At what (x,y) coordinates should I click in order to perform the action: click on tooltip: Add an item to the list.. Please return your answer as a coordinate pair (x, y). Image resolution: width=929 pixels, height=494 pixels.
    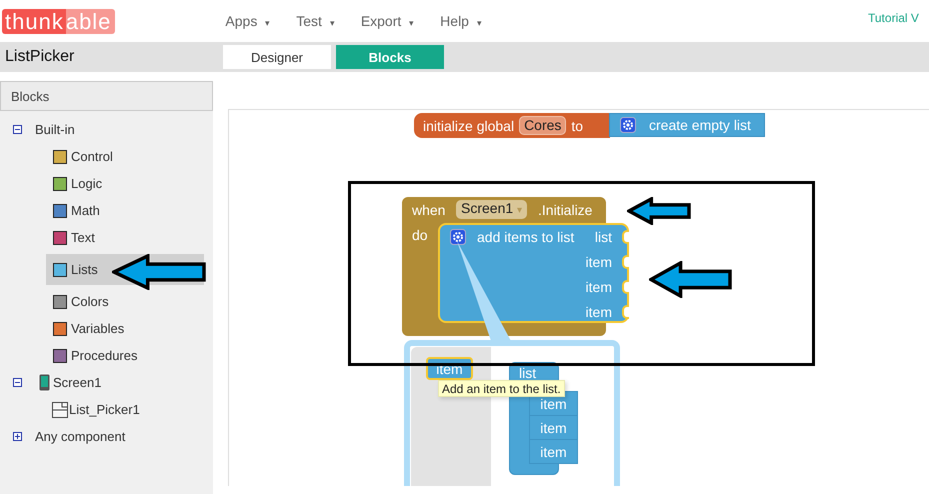
    Looking at the image, I should click on (501, 388).